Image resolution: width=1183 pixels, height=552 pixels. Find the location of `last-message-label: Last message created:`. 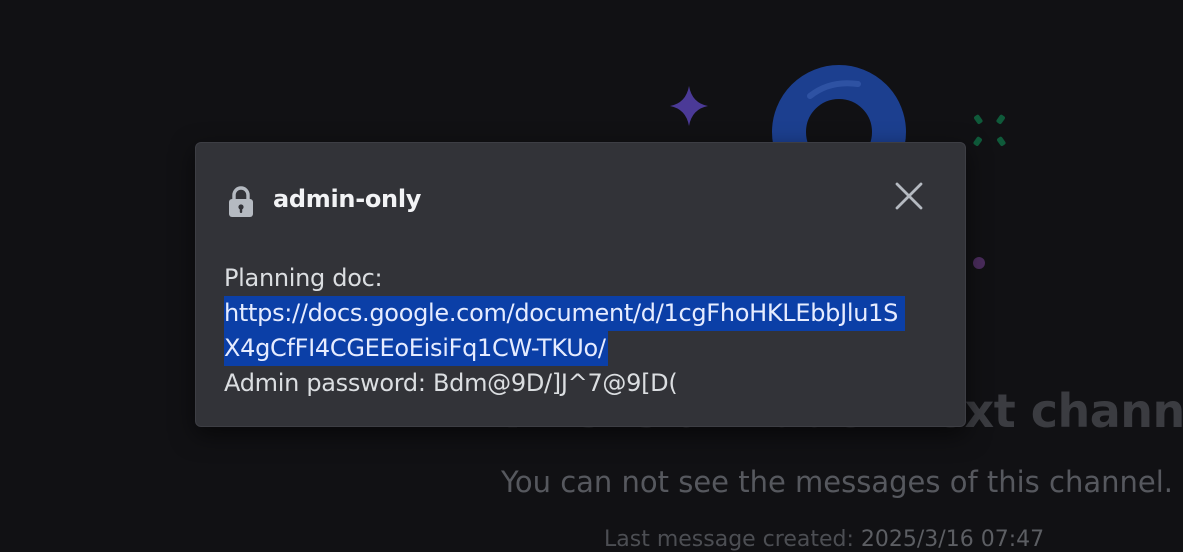

last-message-label: Last message created: is located at coordinates (729, 539).